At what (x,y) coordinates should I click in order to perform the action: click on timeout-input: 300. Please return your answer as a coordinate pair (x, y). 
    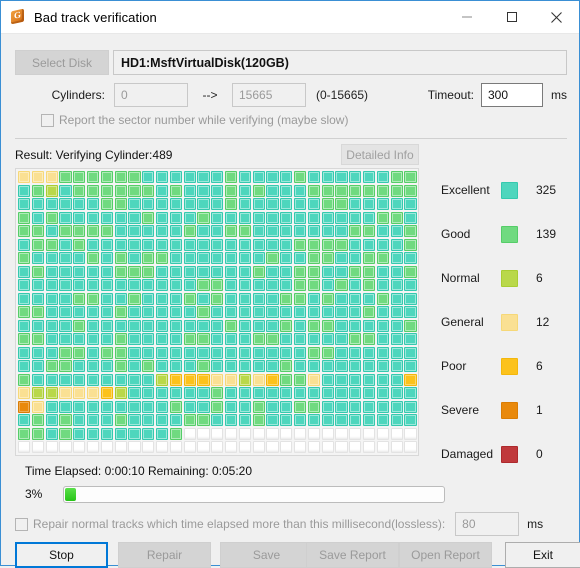
    Looking at the image, I should click on (512, 95).